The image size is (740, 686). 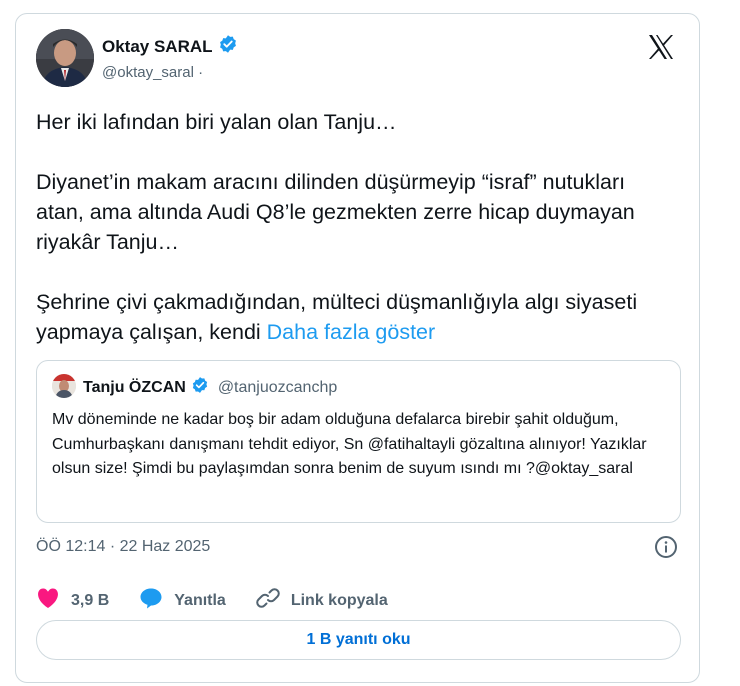 What do you see at coordinates (123, 547) in the screenshot?
I see `tweet-timestamp: ÖÖ 12:14 · 22 Haz 2025` at bounding box center [123, 547].